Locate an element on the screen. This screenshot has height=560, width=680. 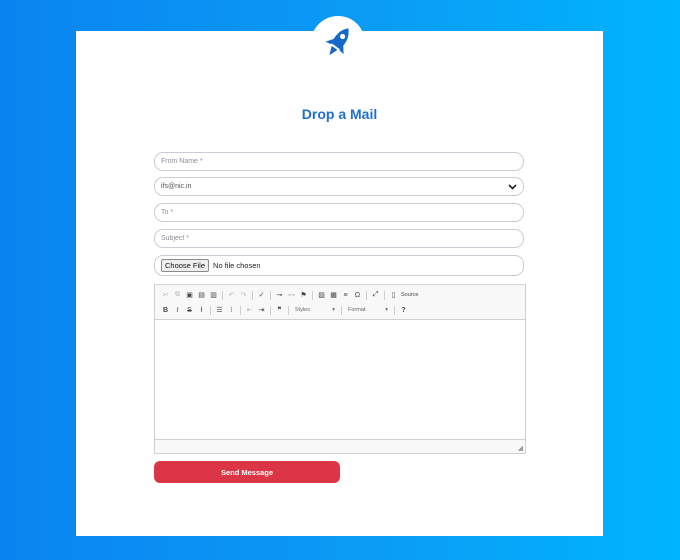
from-email-value: ifs@nic.in is located at coordinates (176, 186).